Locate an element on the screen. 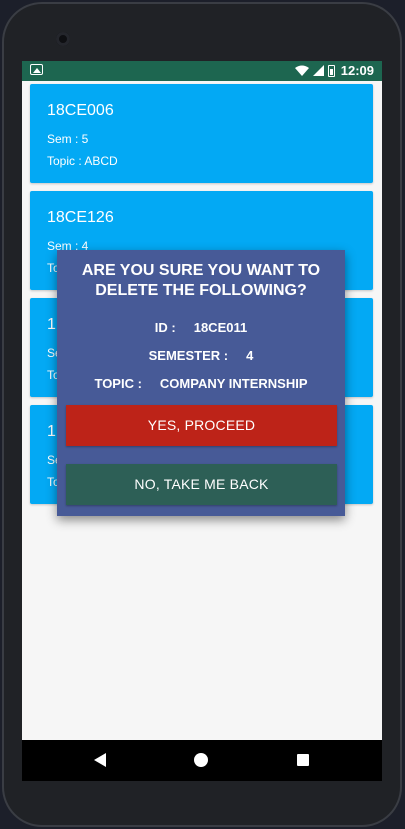 The image size is (405, 829). semester-label: SEMESTER : is located at coordinates (188, 355).